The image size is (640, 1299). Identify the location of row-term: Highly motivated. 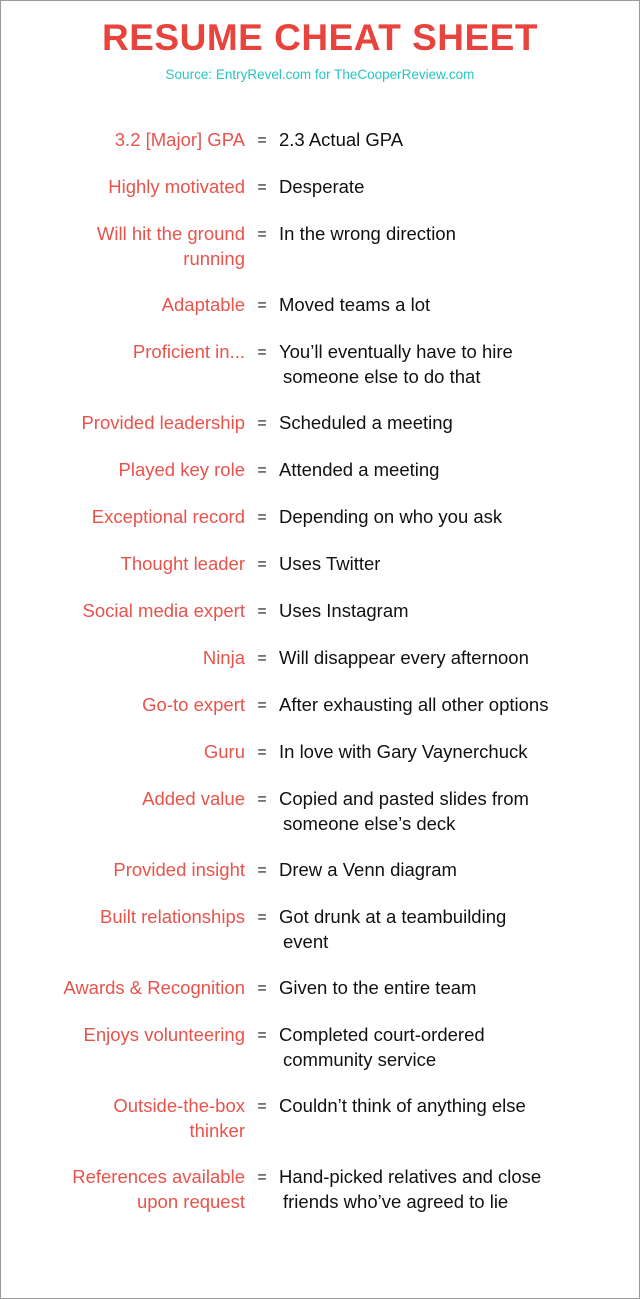
(176, 186).